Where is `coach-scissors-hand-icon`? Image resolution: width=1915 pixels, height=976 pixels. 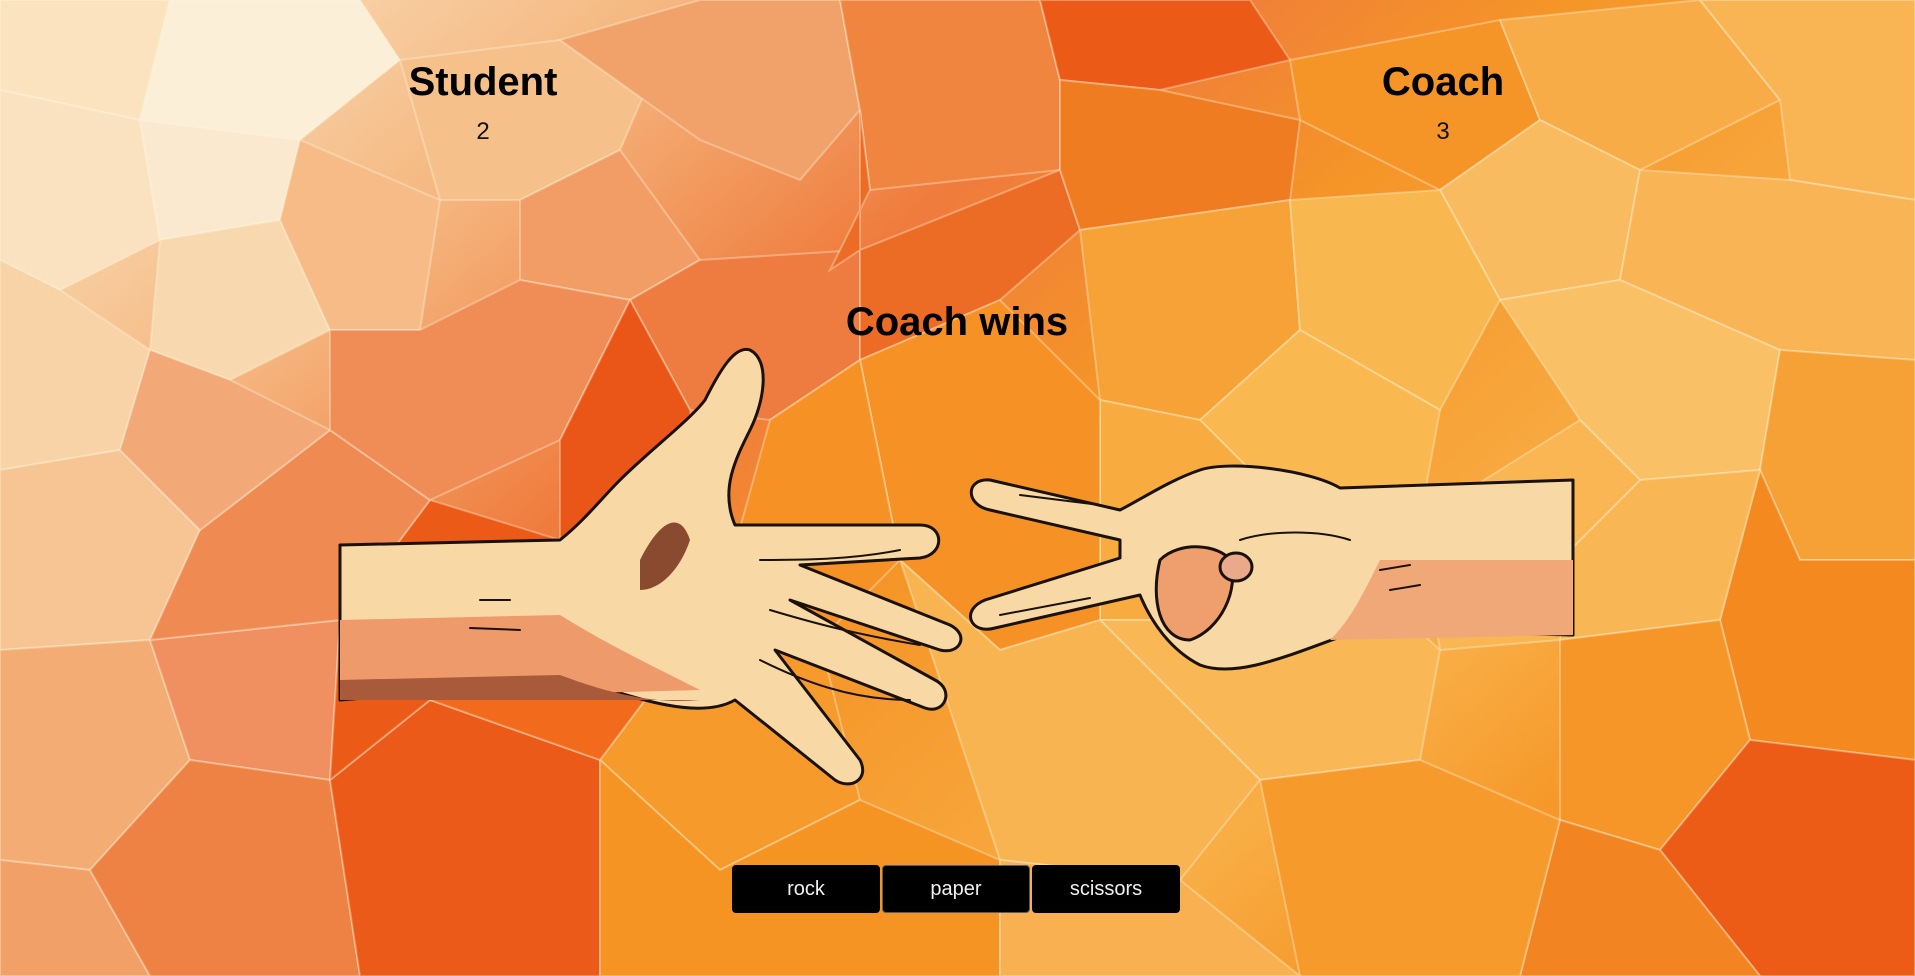 coach-scissors-hand-icon is located at coordinates (1272, 567).